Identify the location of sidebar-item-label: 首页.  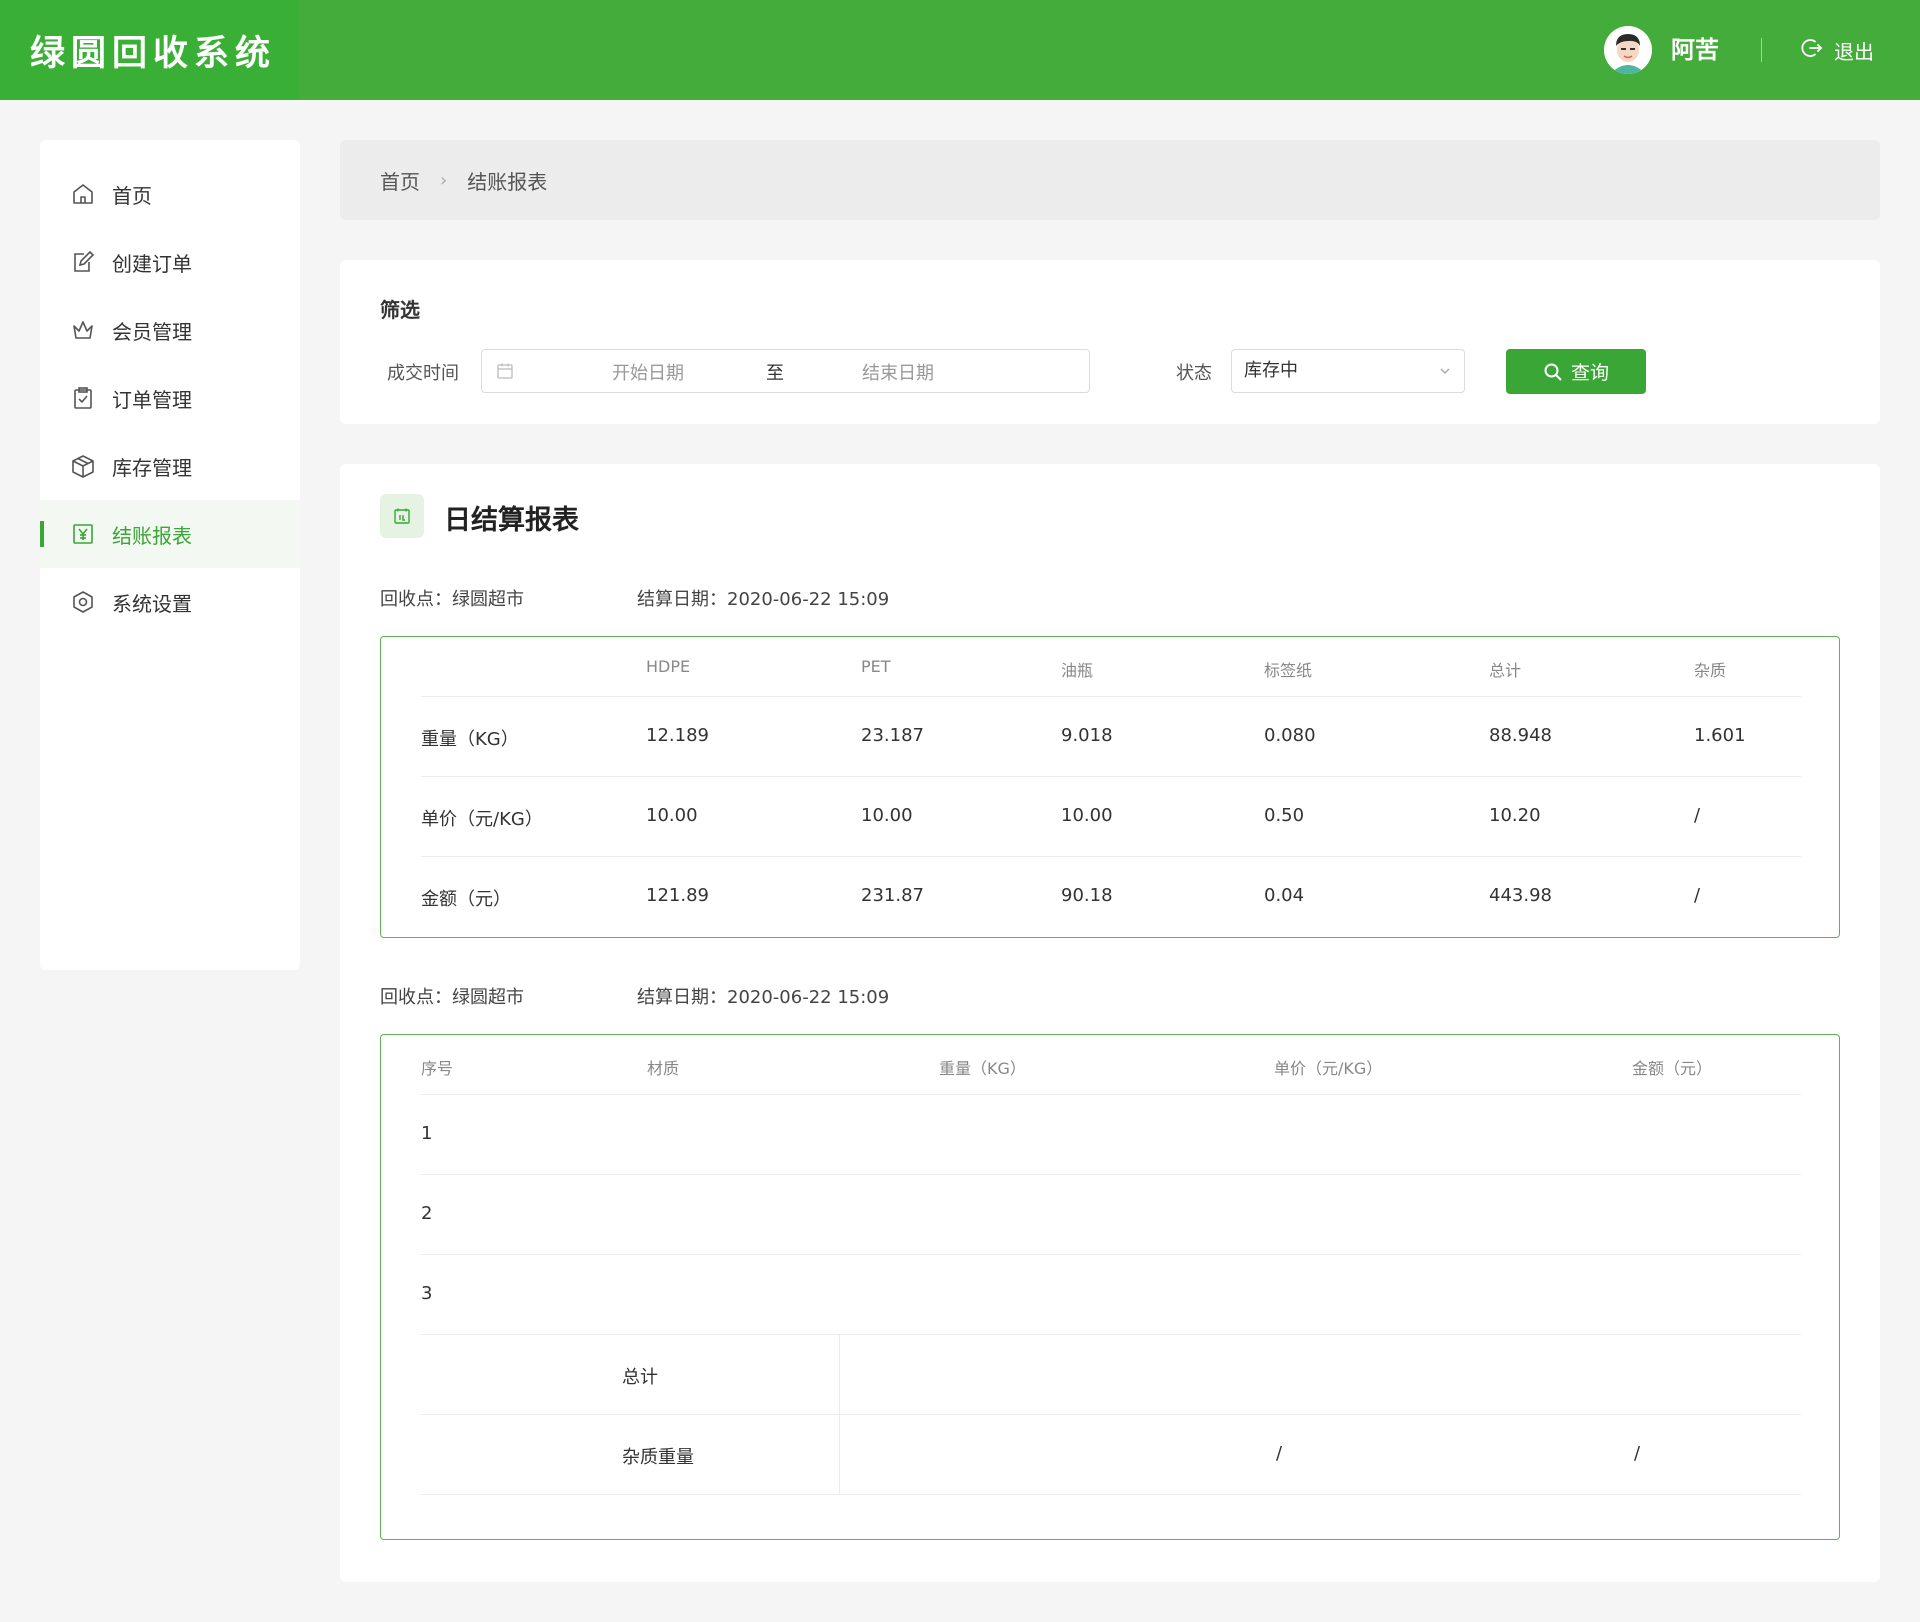
(132, 195).